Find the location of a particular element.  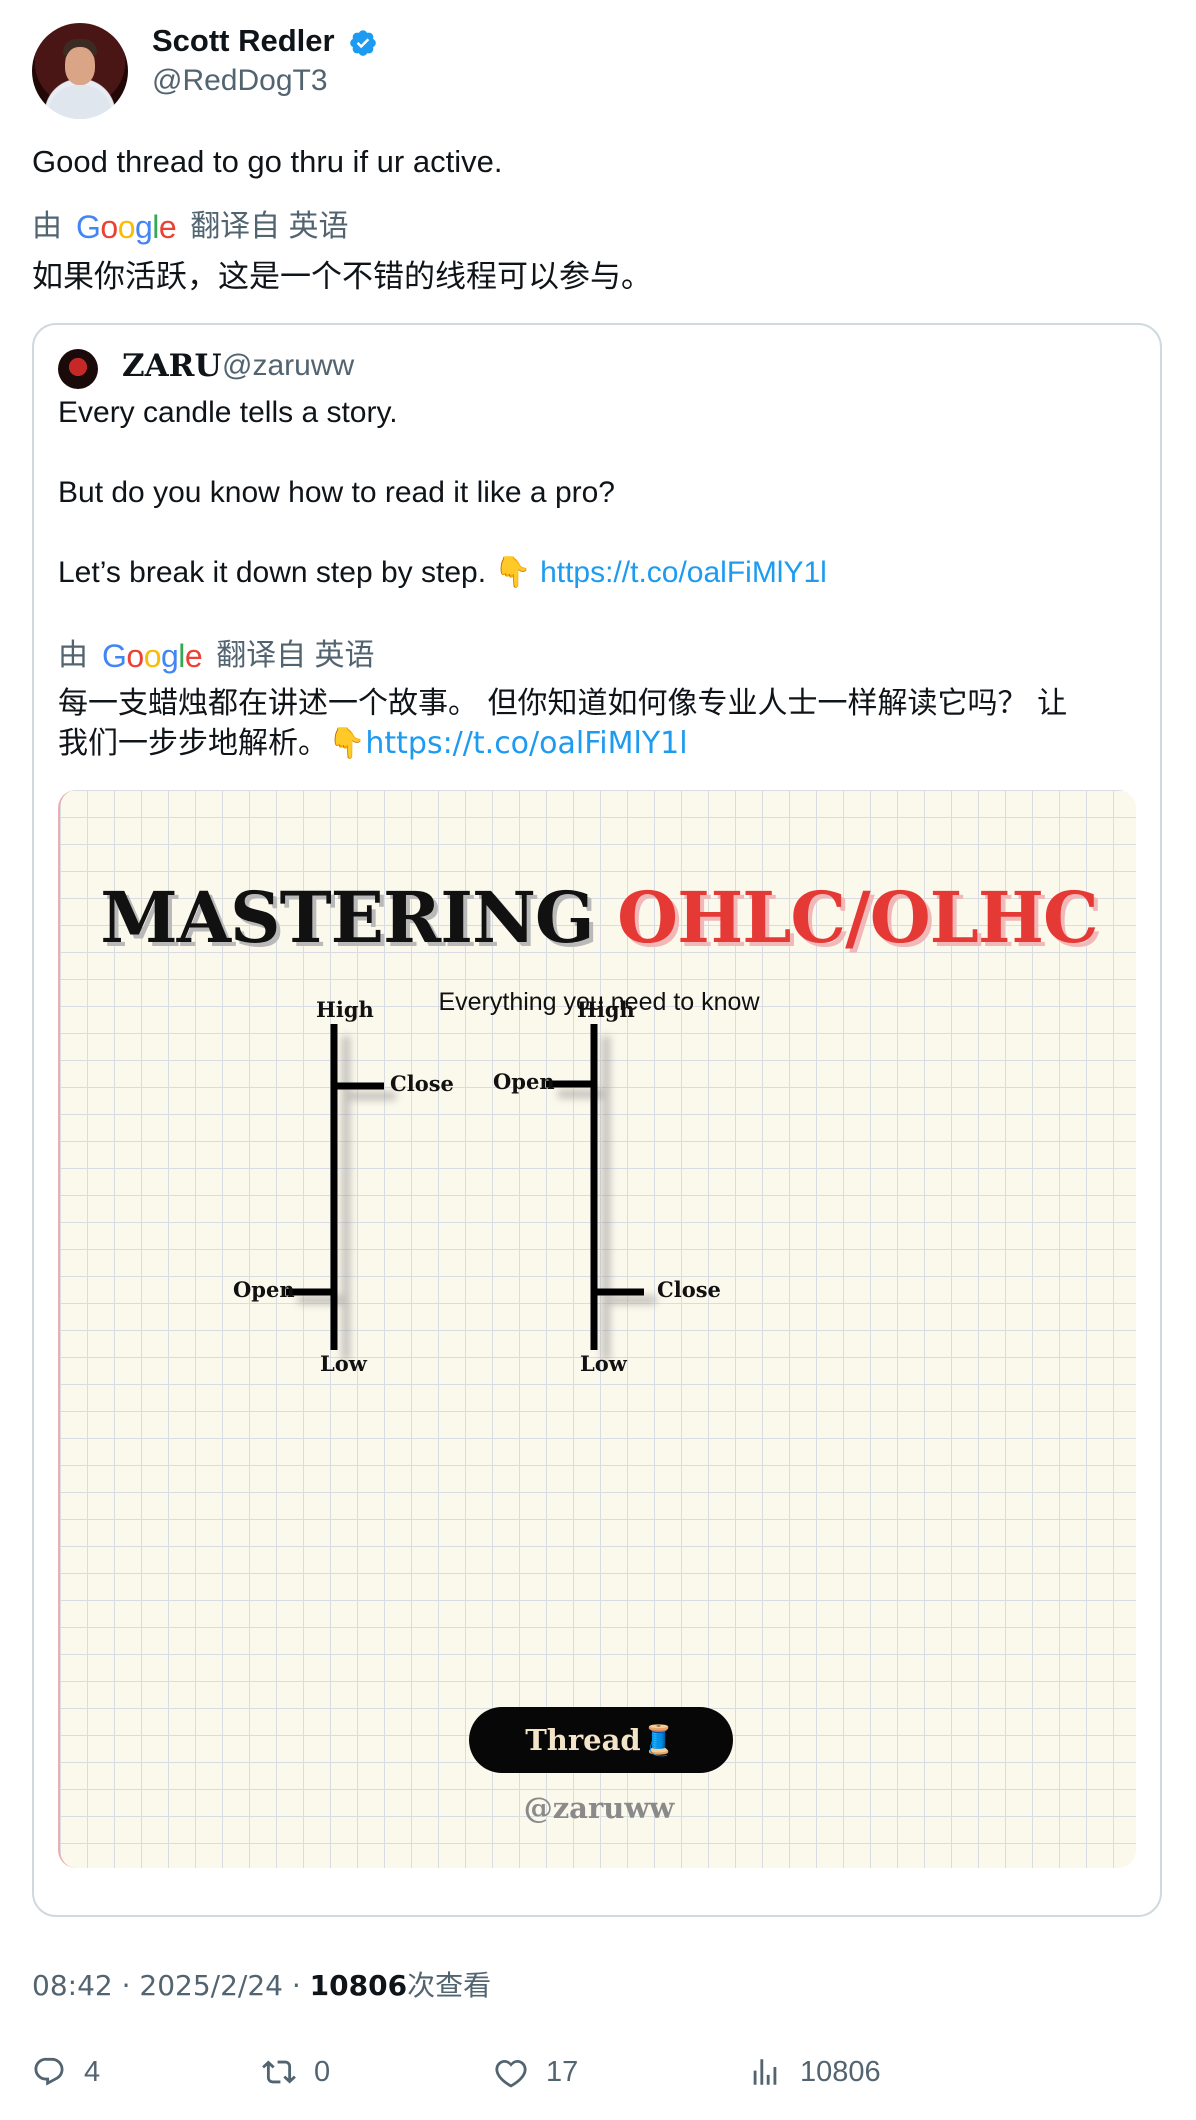

retweet-button: 0 is located at coordinates (296, 2072).